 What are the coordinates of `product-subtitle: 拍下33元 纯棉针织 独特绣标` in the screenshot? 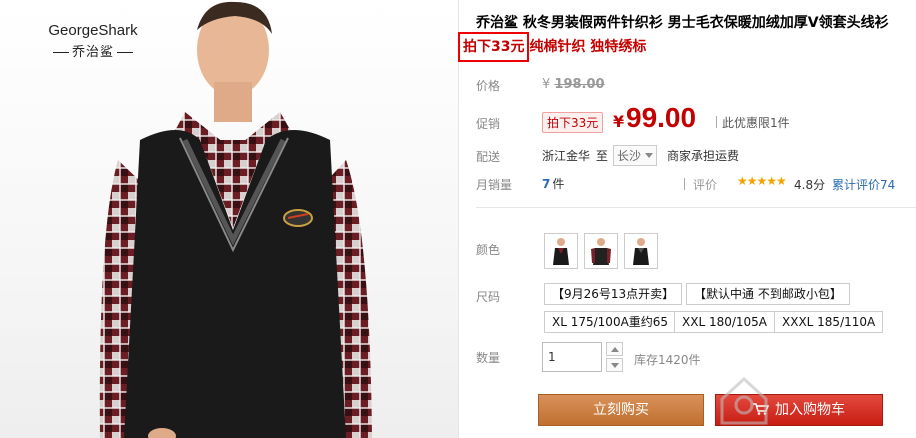 It's located at (552, 47).